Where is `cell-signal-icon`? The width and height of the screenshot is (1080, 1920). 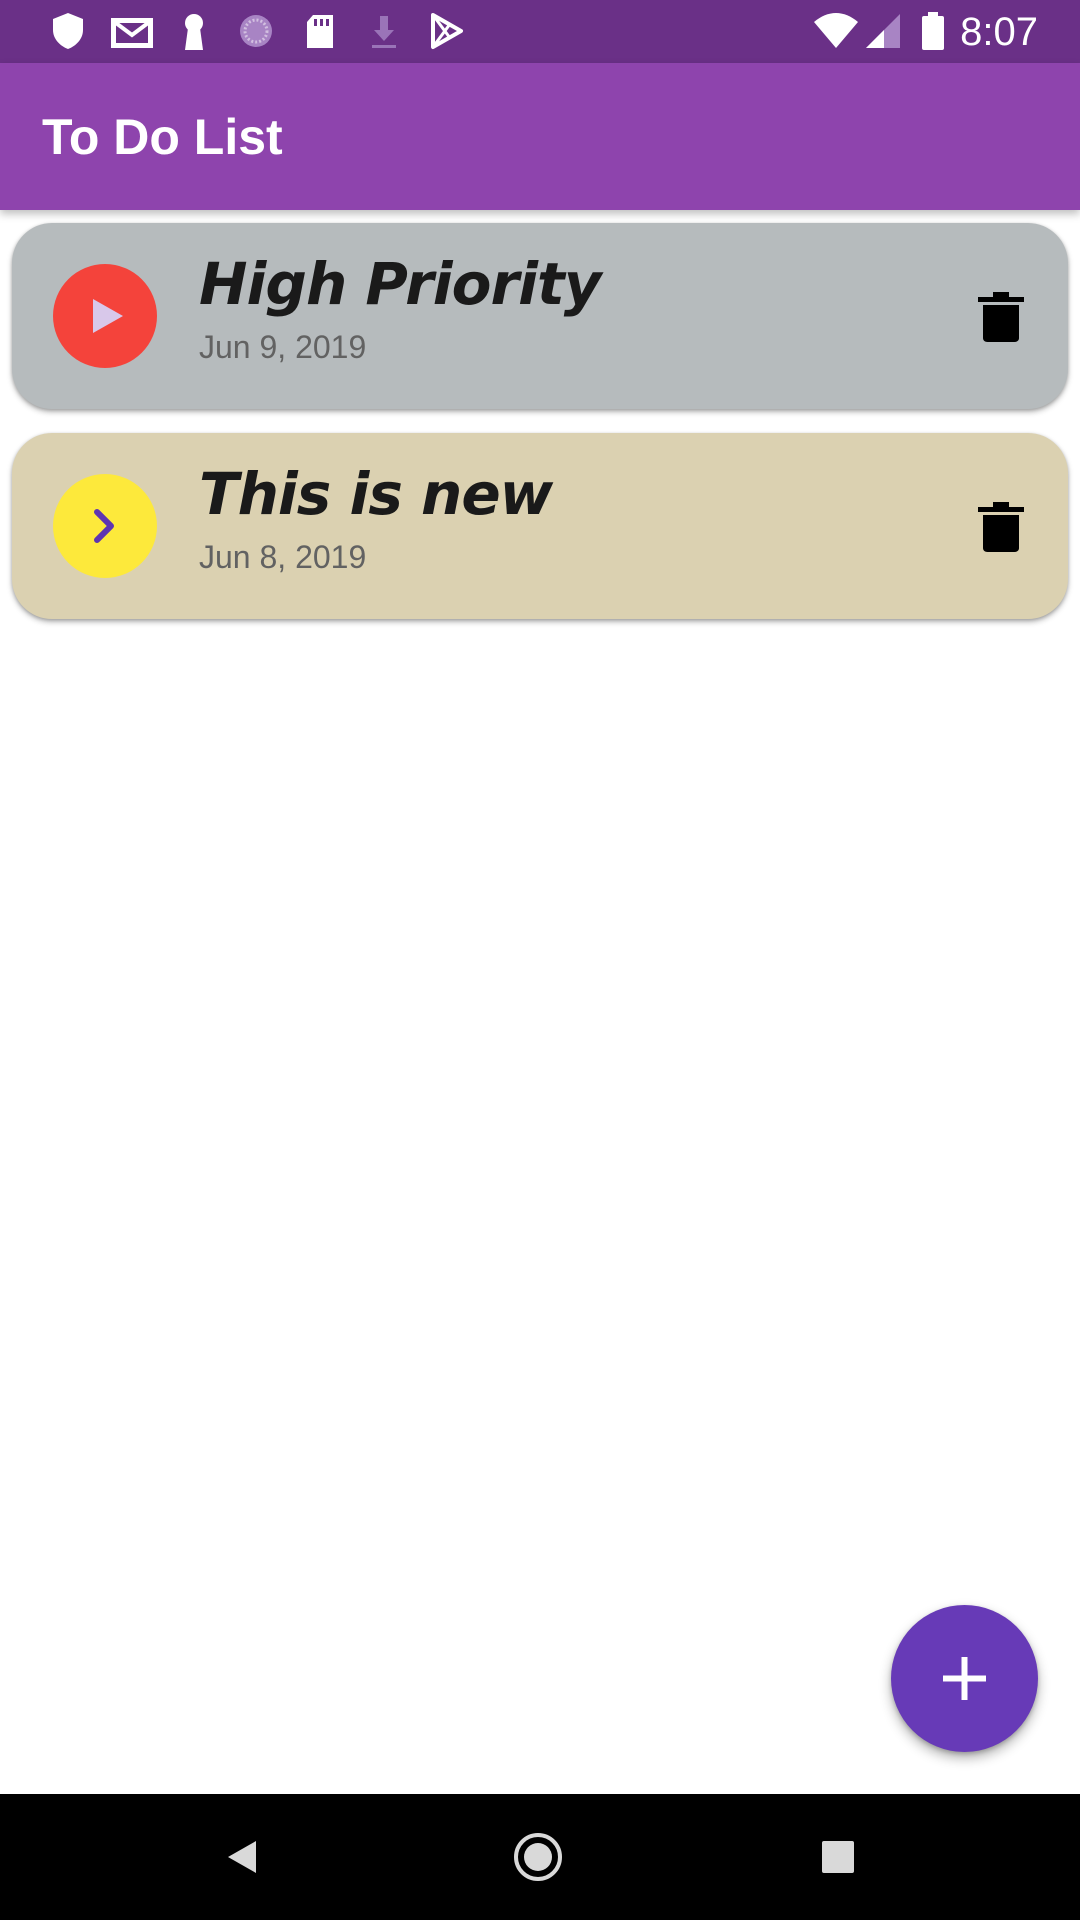
cell-signal-icon is located at coordinates (883, 31).